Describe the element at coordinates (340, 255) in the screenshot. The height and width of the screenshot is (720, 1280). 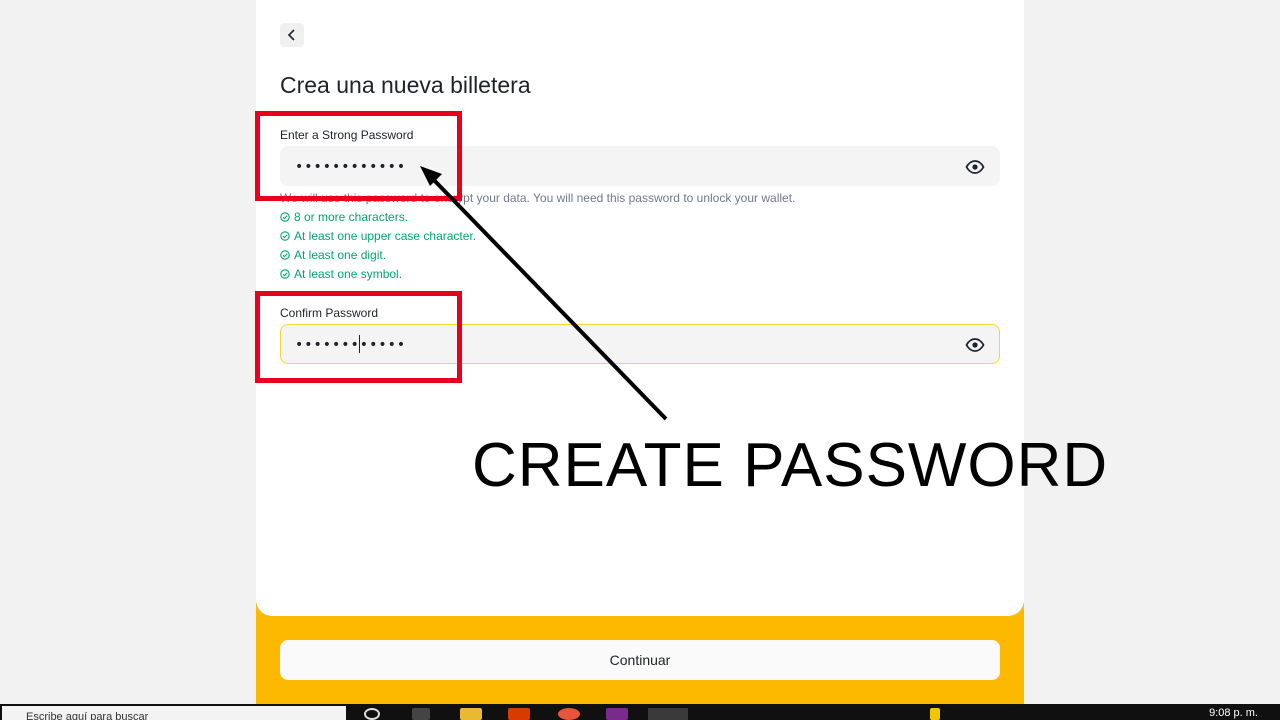
I see `rule-text: At least one digit.` at that location.